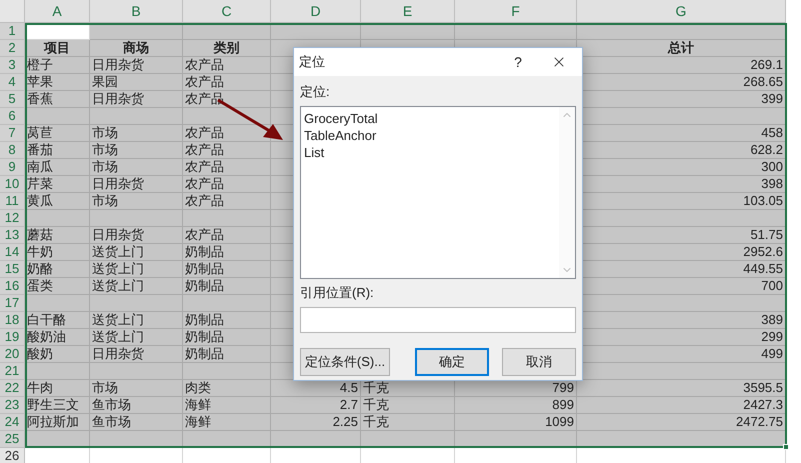  I want to click on table-cell: 2.25, so click(316, 422).